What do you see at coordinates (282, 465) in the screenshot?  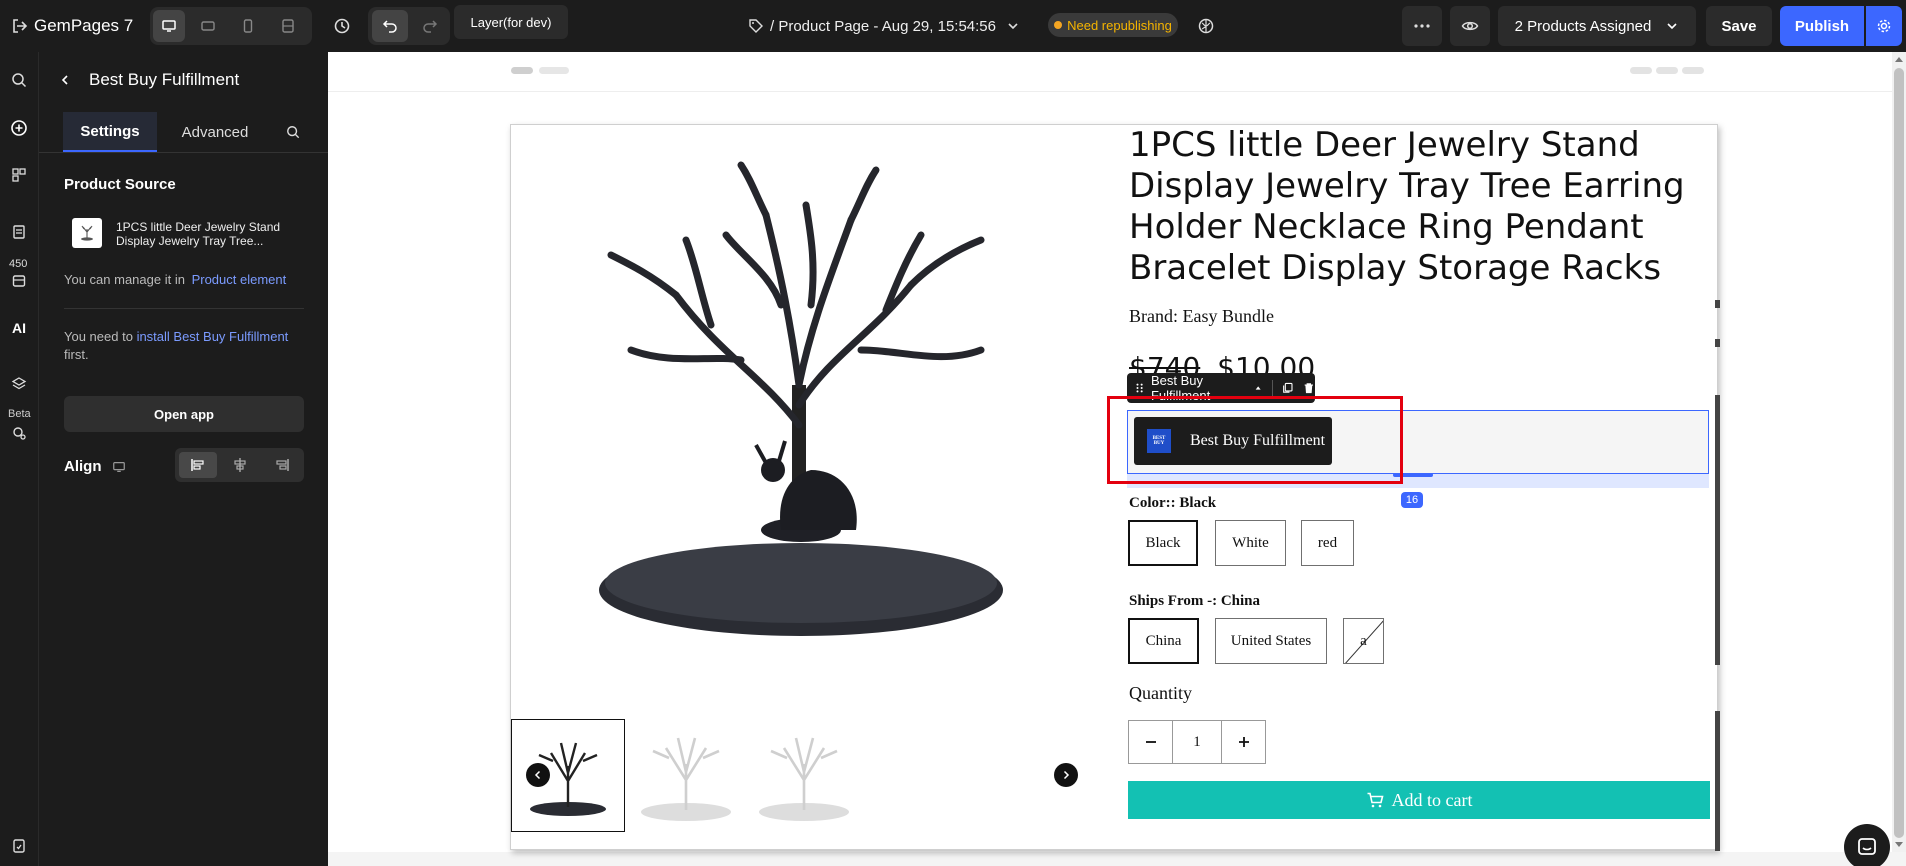 I see `align-right-button` at bounding box center [282, 465].